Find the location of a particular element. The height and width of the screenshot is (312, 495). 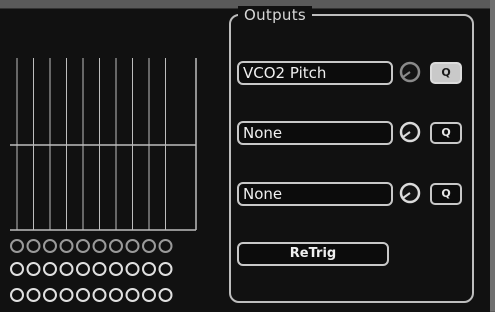

output-row-1: VCO2 Pitch Q is located at coordinates (352, 73).